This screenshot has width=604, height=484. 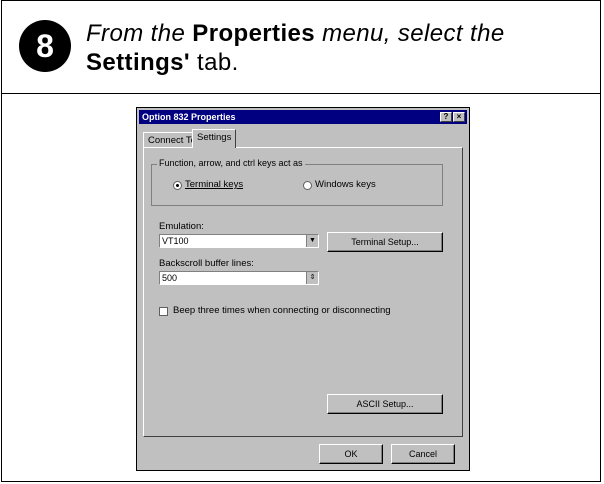 What do you see at coordinates (239, 241) in the screenshot?
I see `emulation-select: VT100 ▼` at bounding box center [239, 241].